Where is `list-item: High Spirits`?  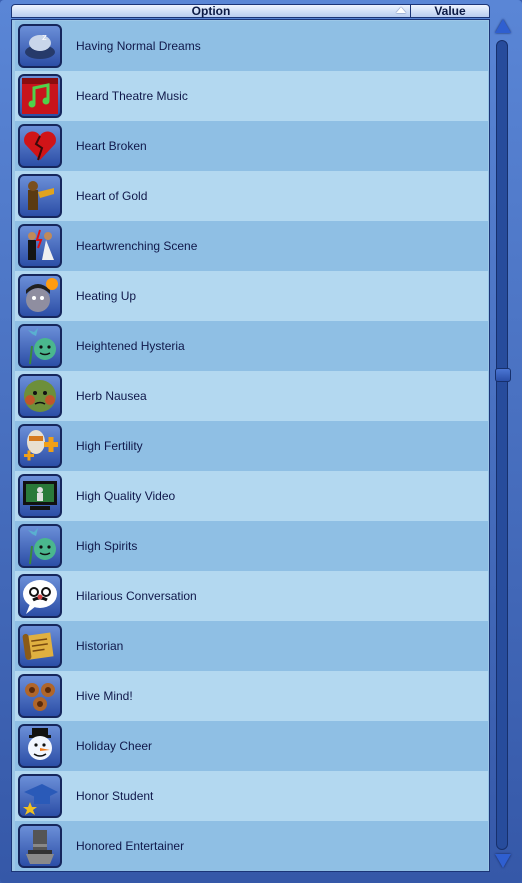 list-item: High Spirits is located at coordinates (251, 546).